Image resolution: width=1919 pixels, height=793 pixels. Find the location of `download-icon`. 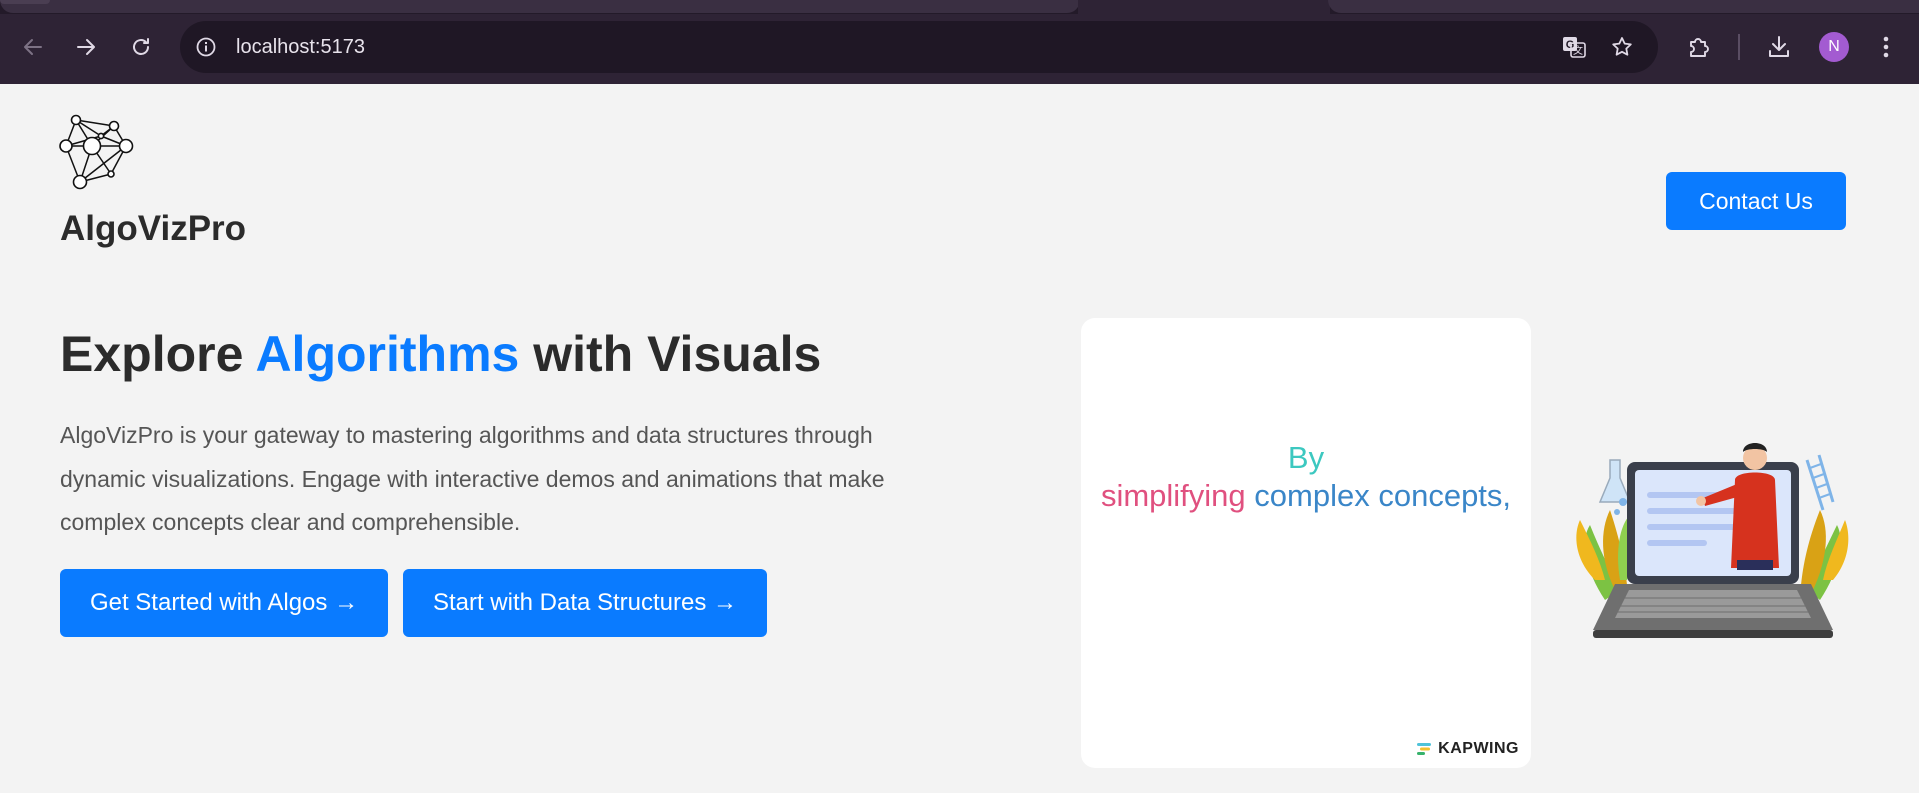

download-icon is located at coordinates (1779, 46).